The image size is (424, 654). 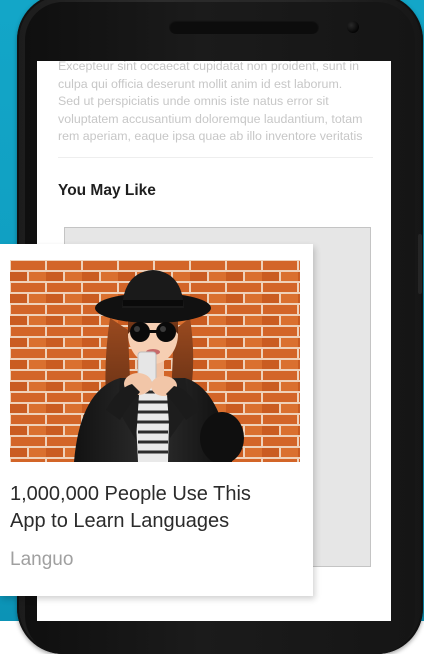 I want to click on section-title: You May Like, so click(x=107, y=190).